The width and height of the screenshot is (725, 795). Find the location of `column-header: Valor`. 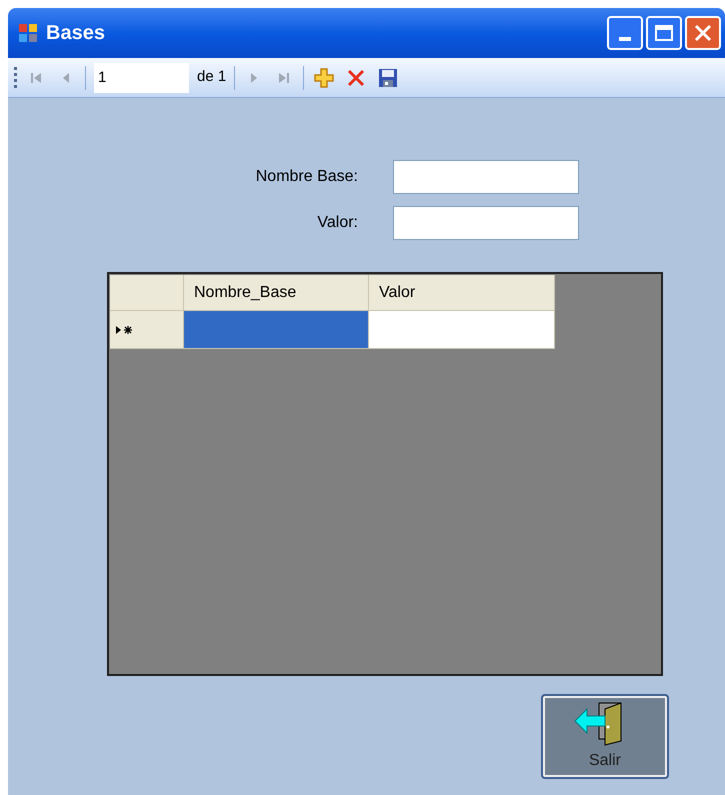

column-header: Valor is located at coordinates (462, 293).